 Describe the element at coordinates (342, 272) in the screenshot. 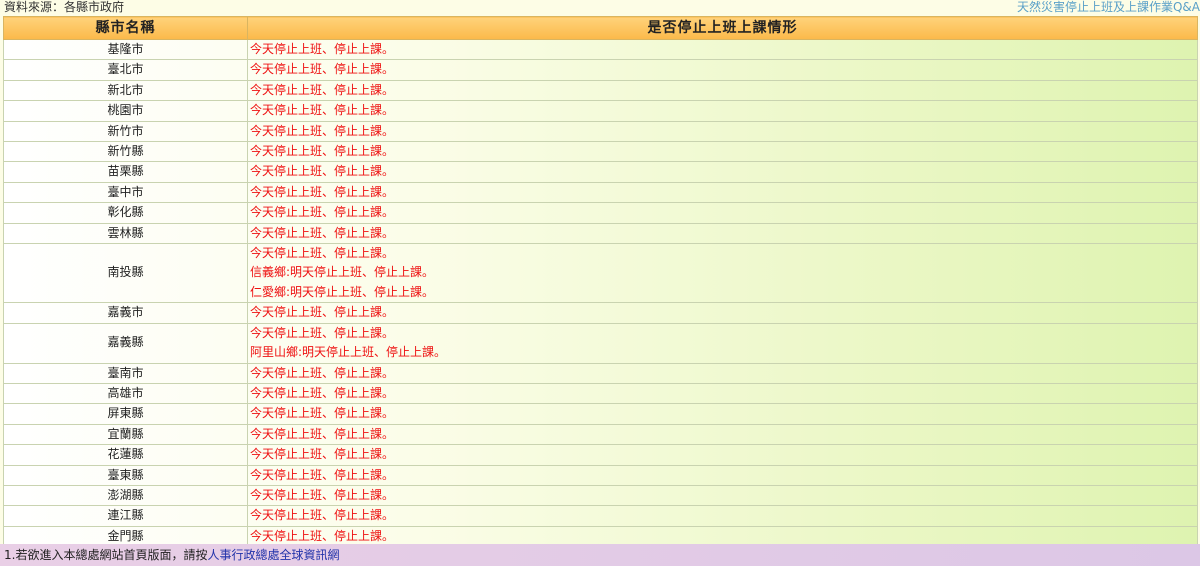

I see `closure-status-line: 信義鄉:明天停止上班、停止上課。` at that location.